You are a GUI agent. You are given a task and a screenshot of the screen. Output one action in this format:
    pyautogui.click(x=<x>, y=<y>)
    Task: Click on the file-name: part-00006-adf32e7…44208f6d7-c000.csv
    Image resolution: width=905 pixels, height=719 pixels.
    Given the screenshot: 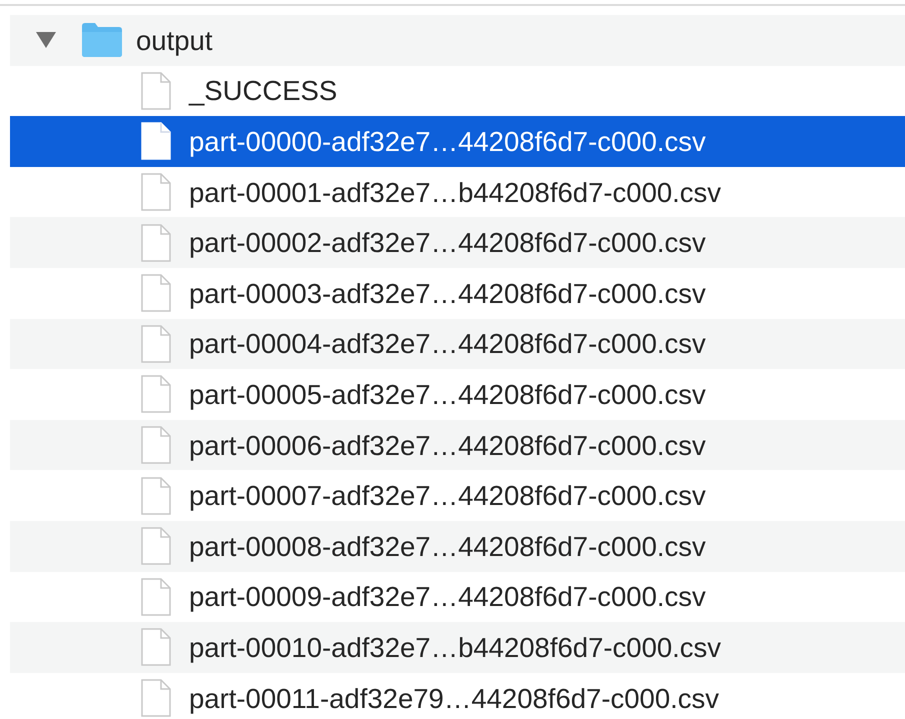 What is the action you would take?
    pyautogui.click(x=447, y=445)
    